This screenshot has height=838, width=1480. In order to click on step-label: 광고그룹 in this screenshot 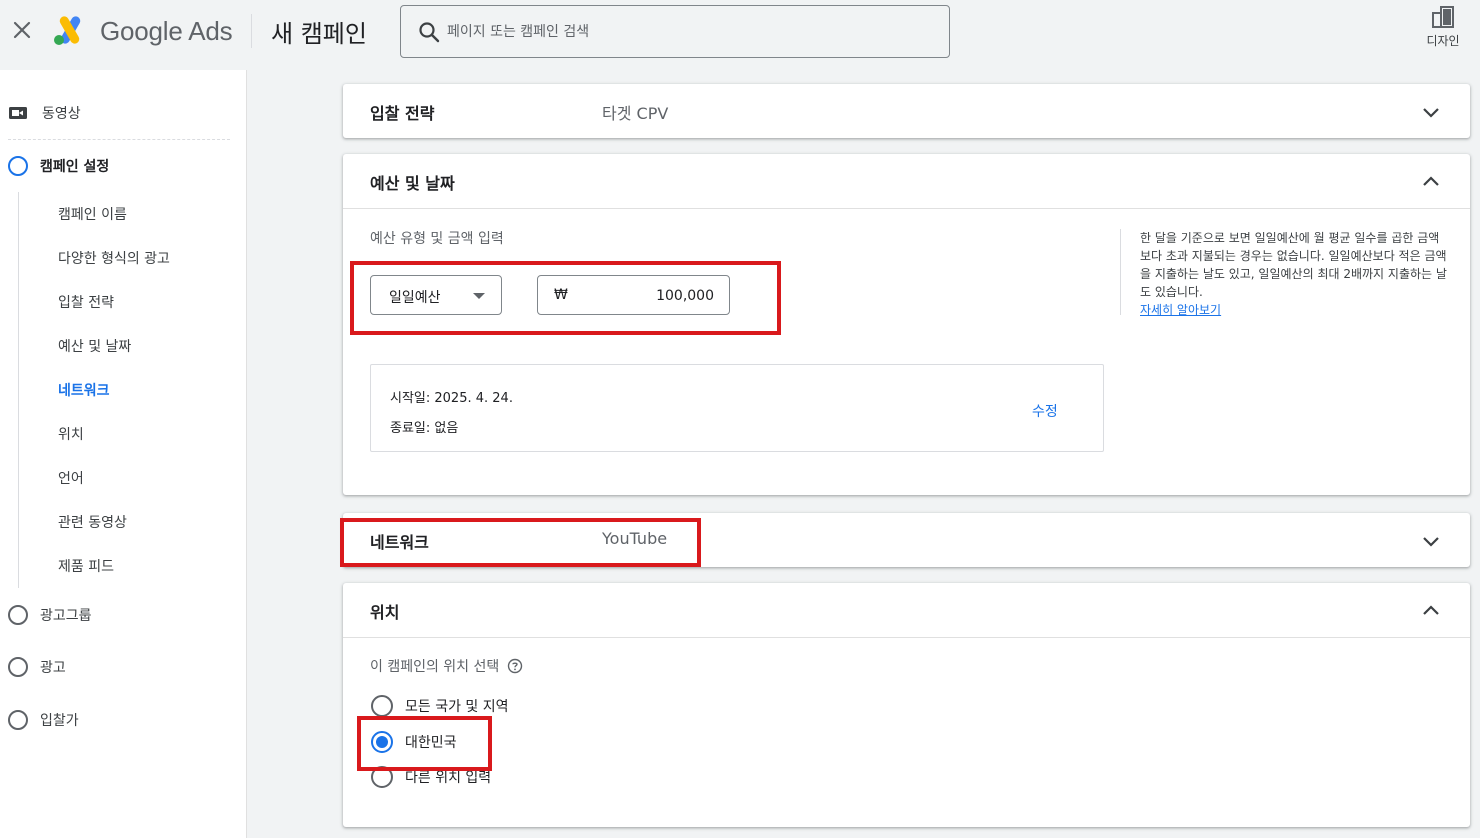, I will do `click(66, 616)`.